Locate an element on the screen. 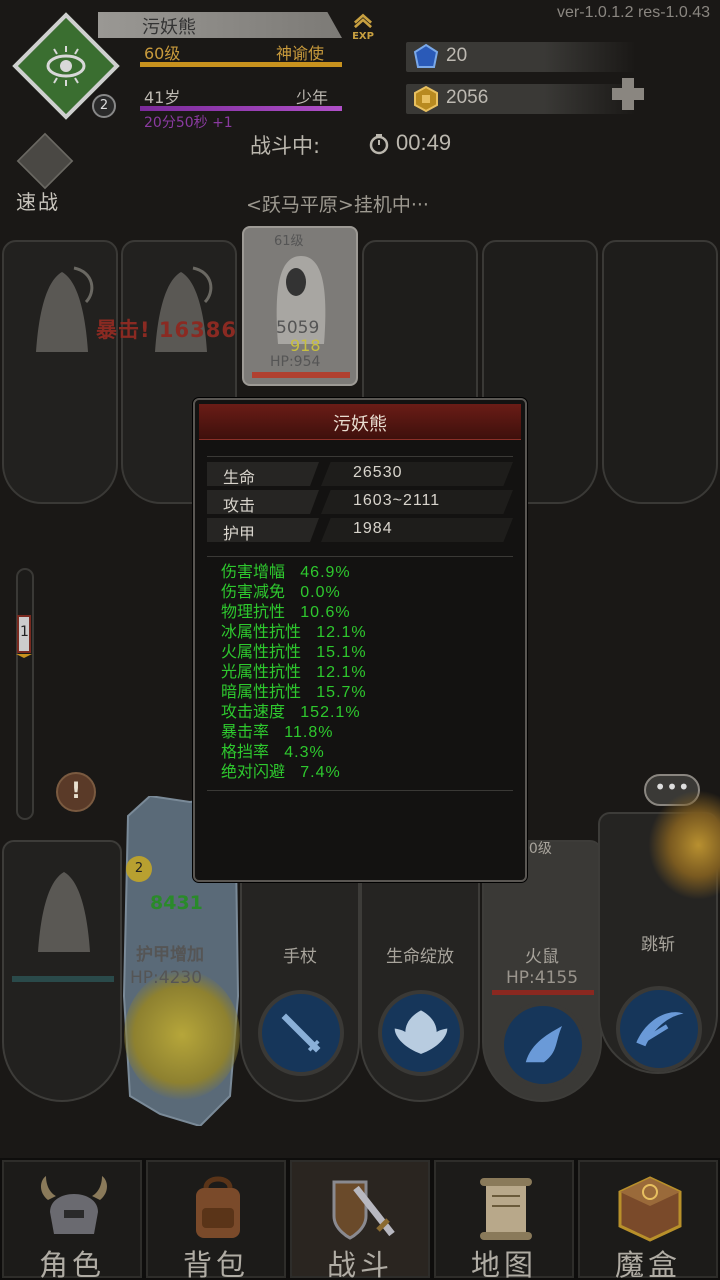 The height and width of the screenshot is (1280, 720). gauge-value: 1 is located at coordinates (24, 632).